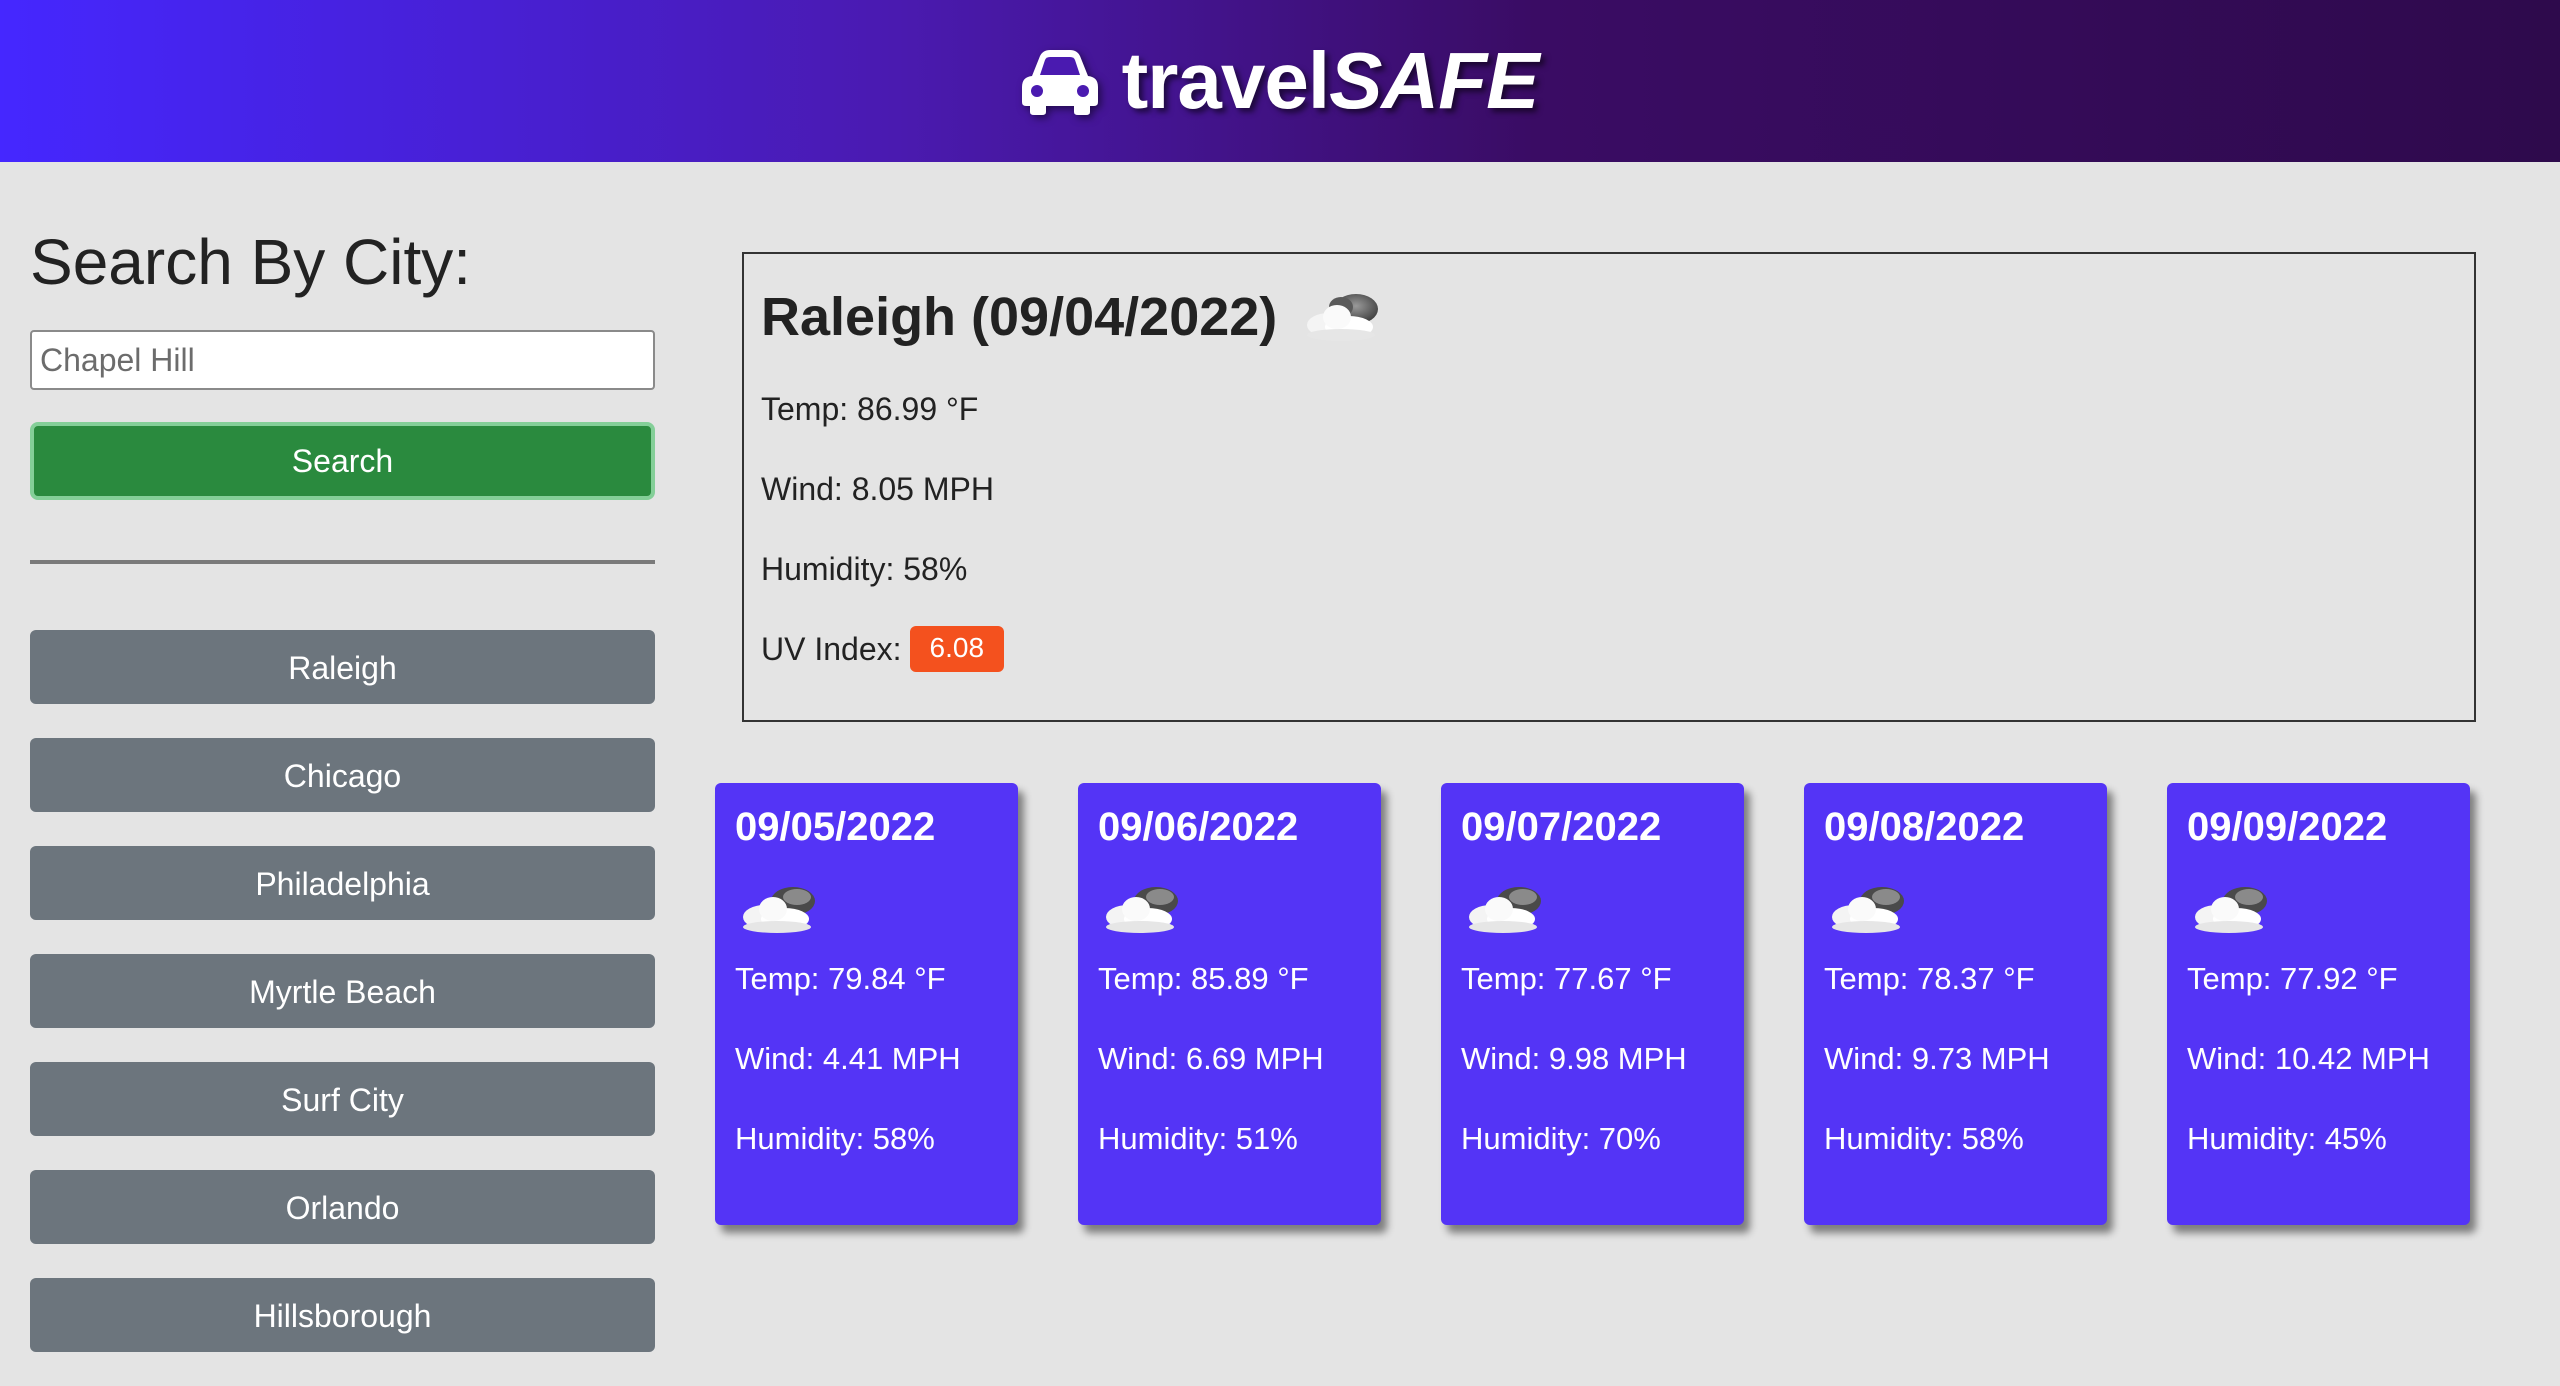 This screenshot has width=2560, height=1386. I want to click on header: travel SAFE, so click(1280, 81).